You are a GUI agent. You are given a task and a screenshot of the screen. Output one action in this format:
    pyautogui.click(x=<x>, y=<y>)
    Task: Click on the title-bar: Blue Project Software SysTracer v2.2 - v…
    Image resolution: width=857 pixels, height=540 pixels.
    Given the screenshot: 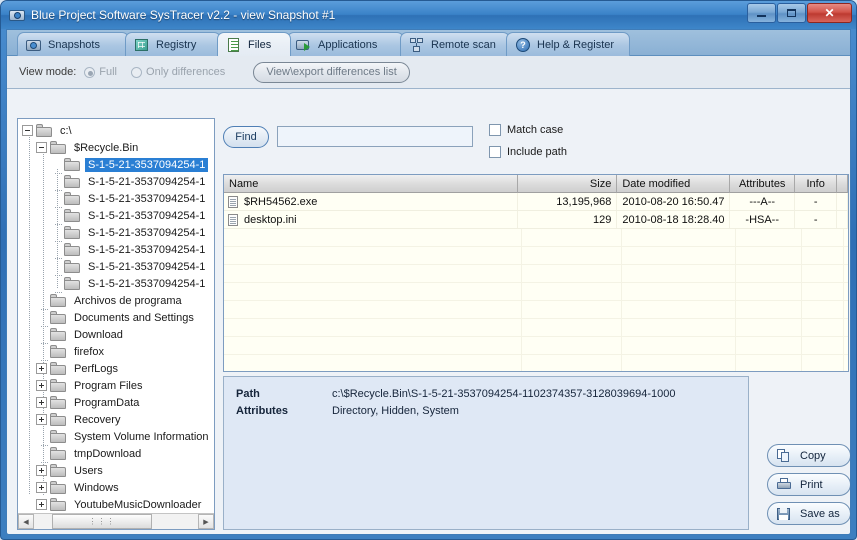 What is the action you would take?
    pyautogui.click(x=428, y=15)
    